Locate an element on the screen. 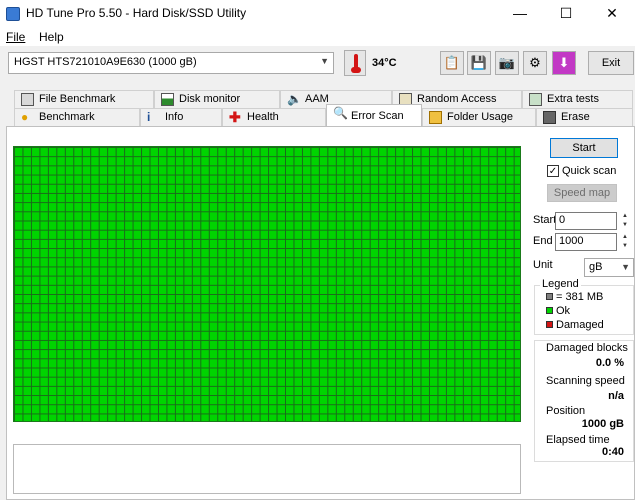  menu-file: File is located at coordinates (15, 37).